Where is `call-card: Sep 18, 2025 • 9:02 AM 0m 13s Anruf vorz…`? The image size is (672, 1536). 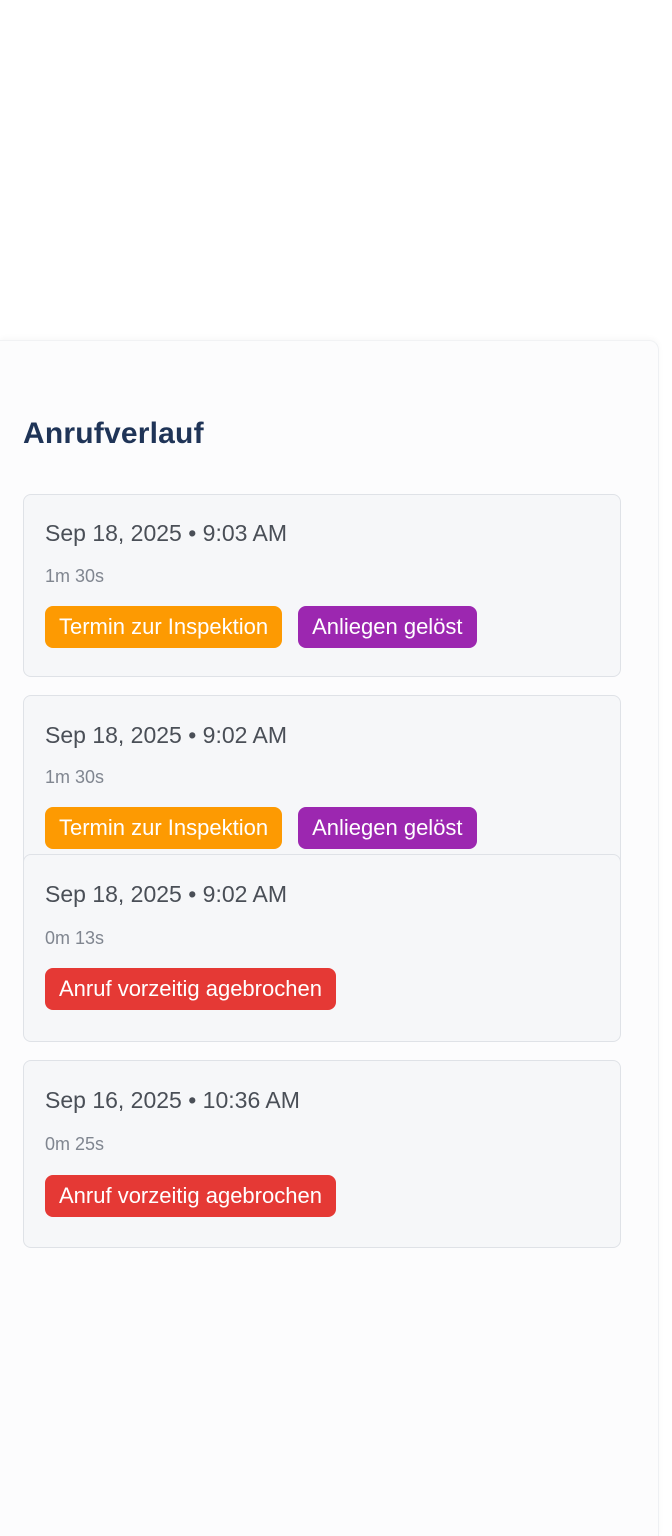
call-card: Sep 18, 2025 • 9:02 AM 0m 13s Anruf vorz… is located at coordinates (322, 948).